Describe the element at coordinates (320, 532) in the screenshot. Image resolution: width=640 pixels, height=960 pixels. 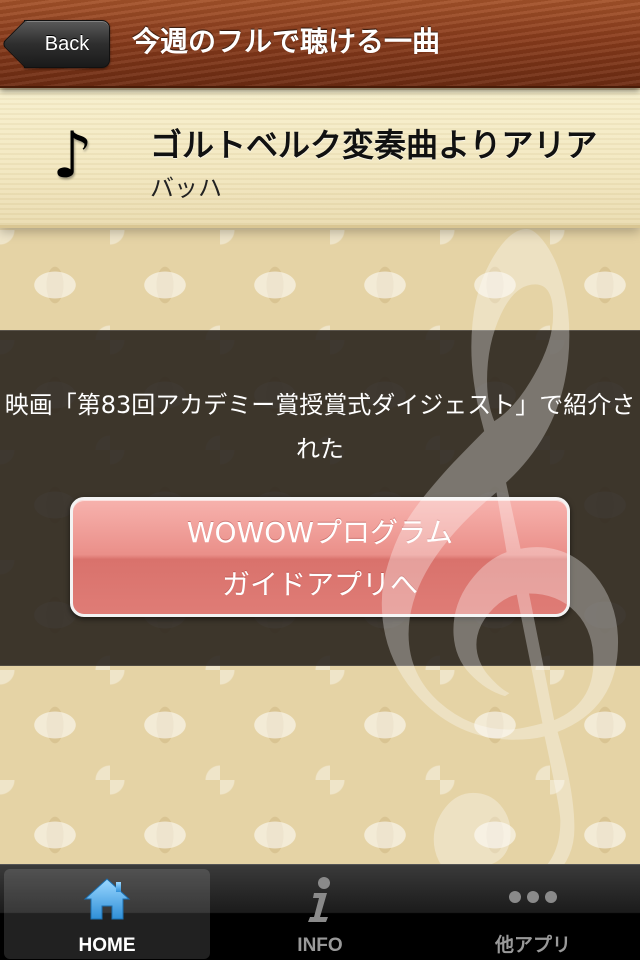
I see `button-line-1: WOWOWプログラム` at that location.